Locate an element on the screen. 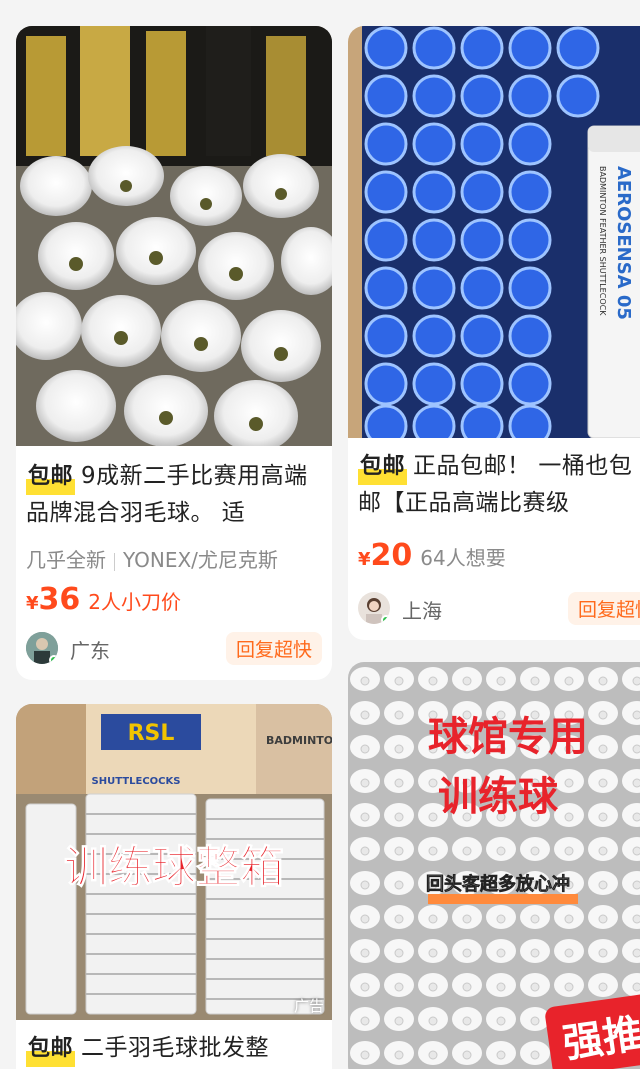 This screenshot has width=640, height=1069. brand-tag: YONEX/尤尼克斯 is located at coordinates (200, 560).